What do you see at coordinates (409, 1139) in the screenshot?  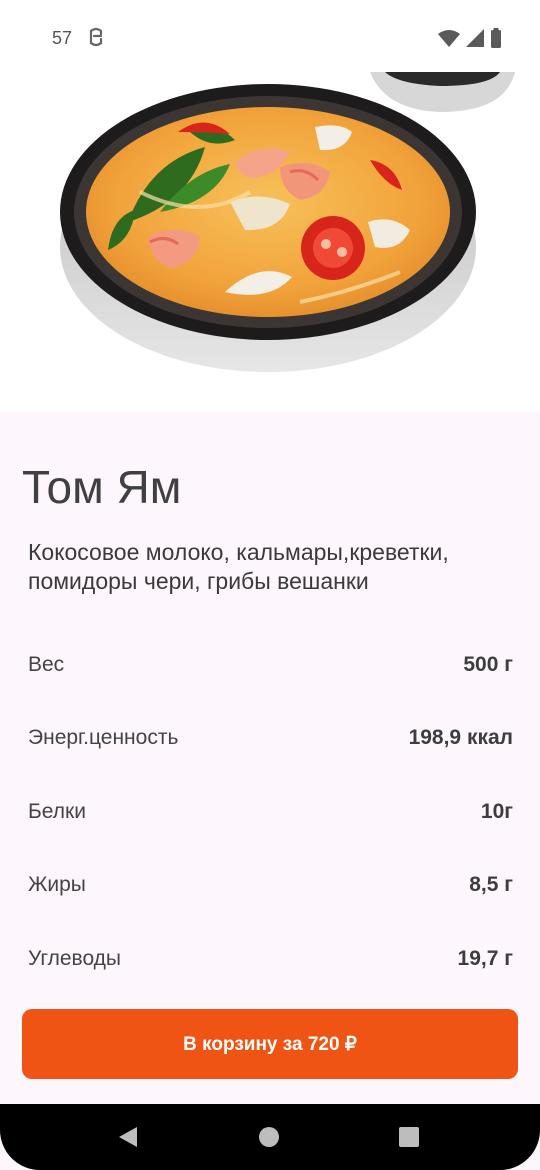 I see `recents-icon` at bounding box center [409, 1139].